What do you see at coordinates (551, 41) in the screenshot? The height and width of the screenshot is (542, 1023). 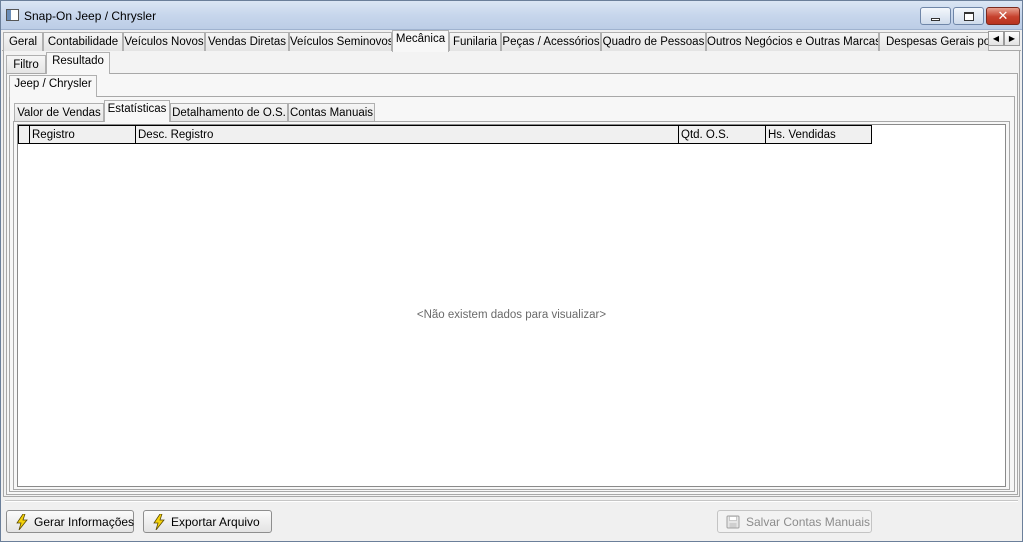 I see `tab-pecas-acessorios: Peças / Acessórios` at bounding box center [551, 41].